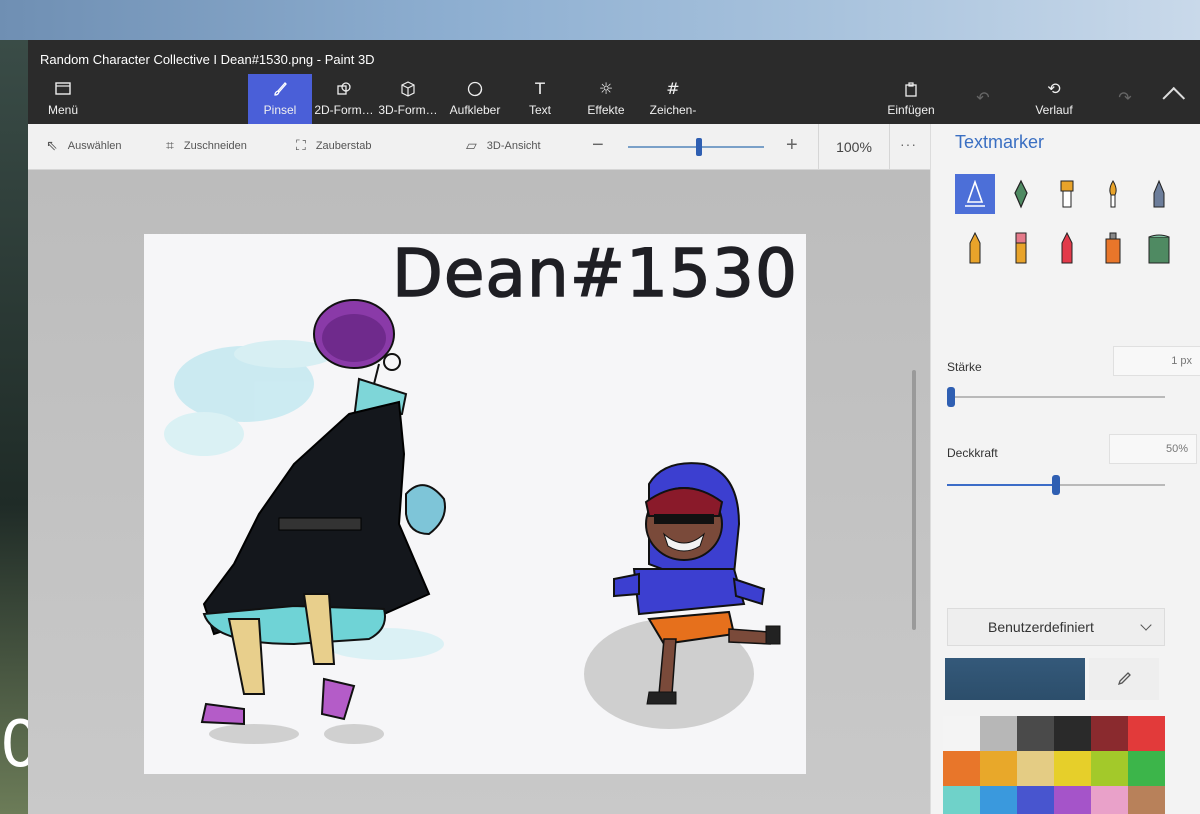 The width and height of the screenshot is (1200, 814). Describe the element at coordinates (606, 99) in the screenshot. I see `tab-effects: ☼ Effekte` at that location.